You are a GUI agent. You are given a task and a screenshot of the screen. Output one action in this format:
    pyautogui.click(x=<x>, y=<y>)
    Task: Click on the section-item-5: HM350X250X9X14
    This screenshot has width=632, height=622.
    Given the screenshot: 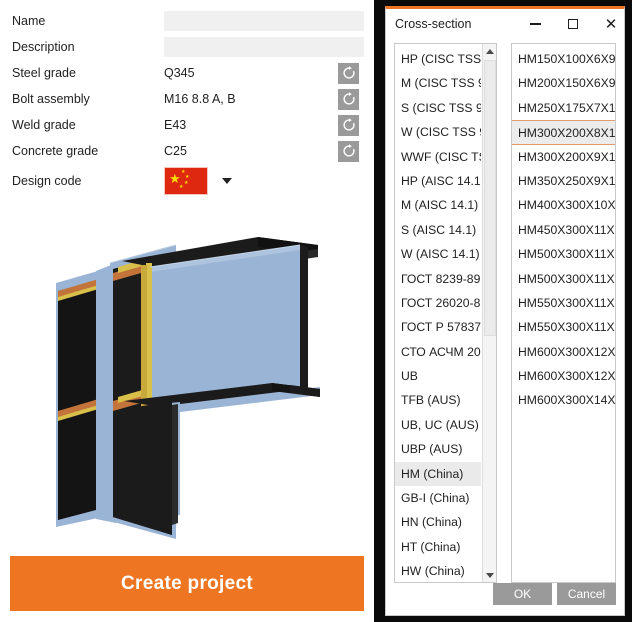 What is the action you would take?
    pyautogui.click(x=563, y=181)
    